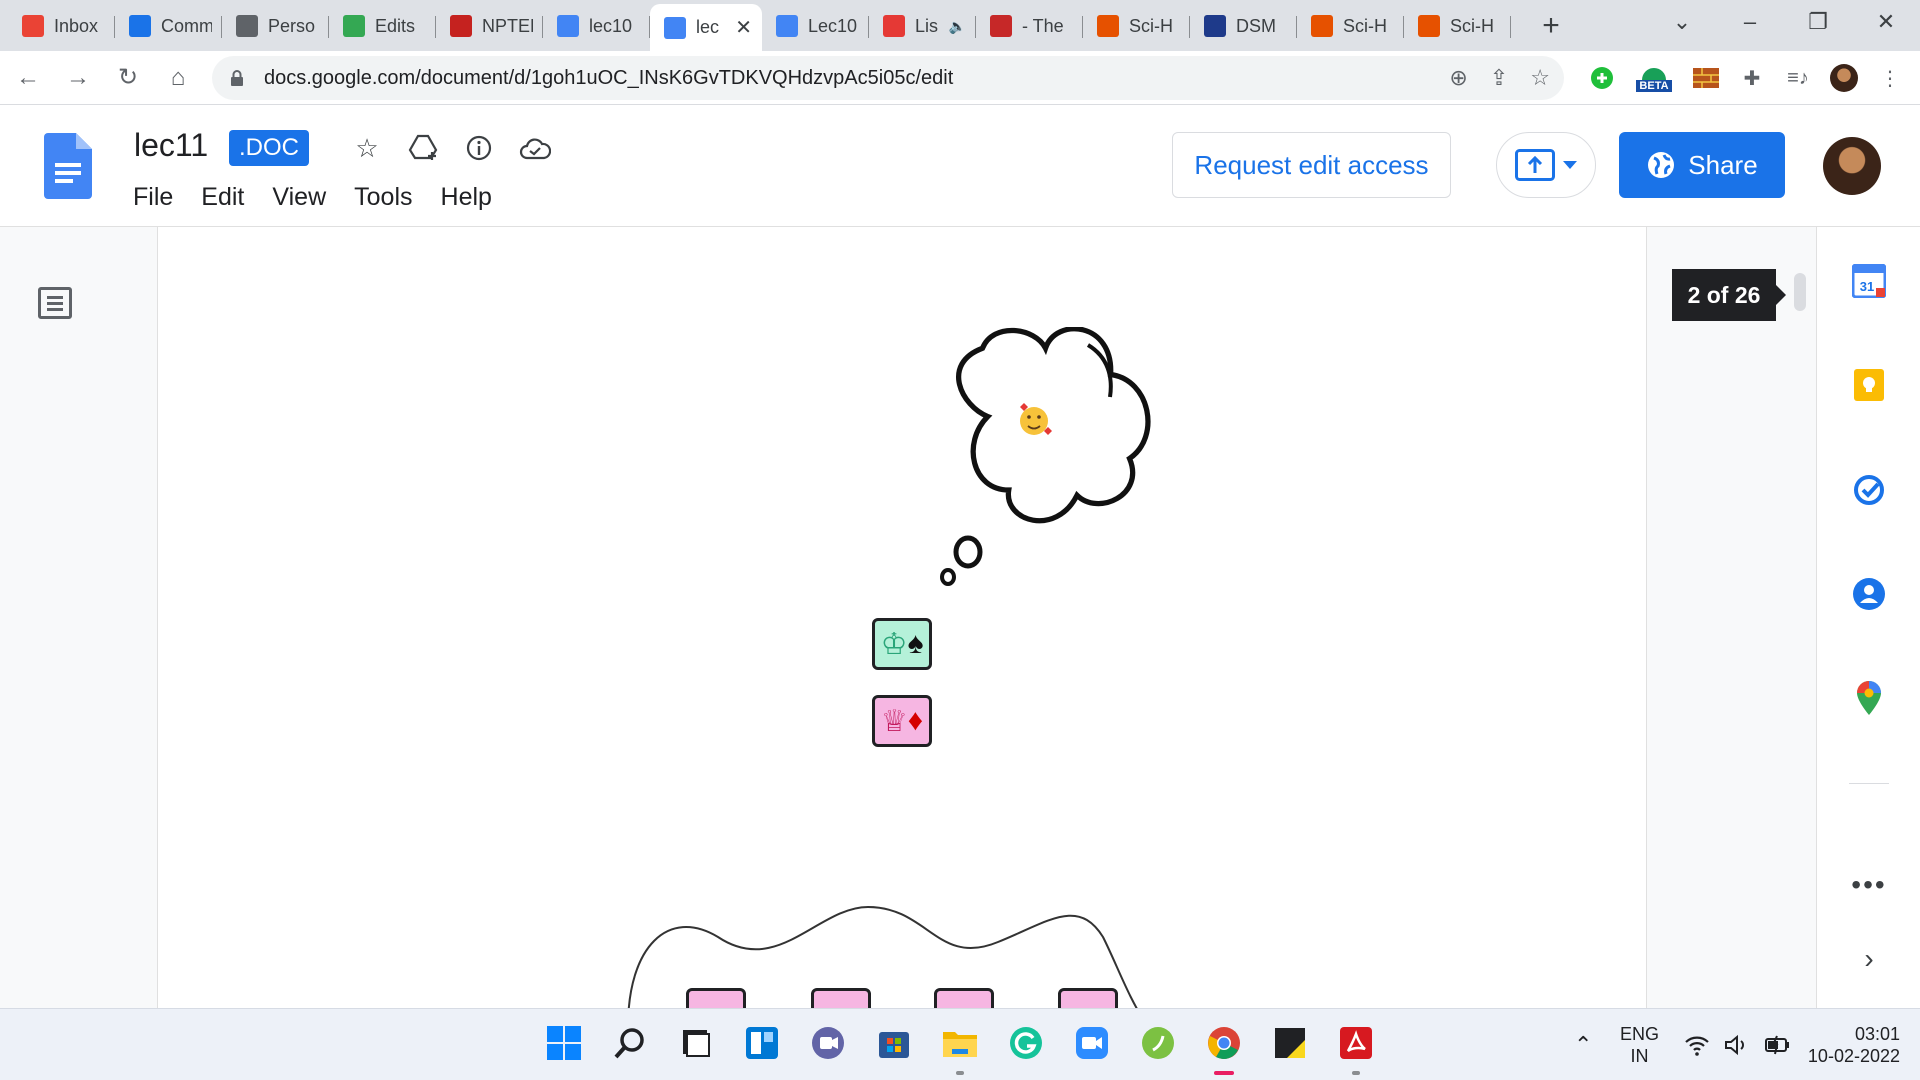 This screenshot has height=1080, width=1920. Describe the element at coordinates (1869, 594) in the screenshot. I see `contacts-icon` at that location.